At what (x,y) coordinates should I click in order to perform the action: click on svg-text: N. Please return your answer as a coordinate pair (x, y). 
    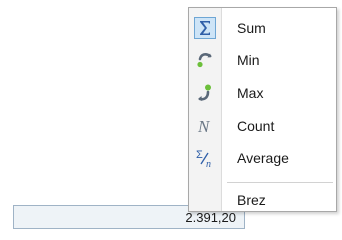
    Looking at the image, I should click on (204, 126).